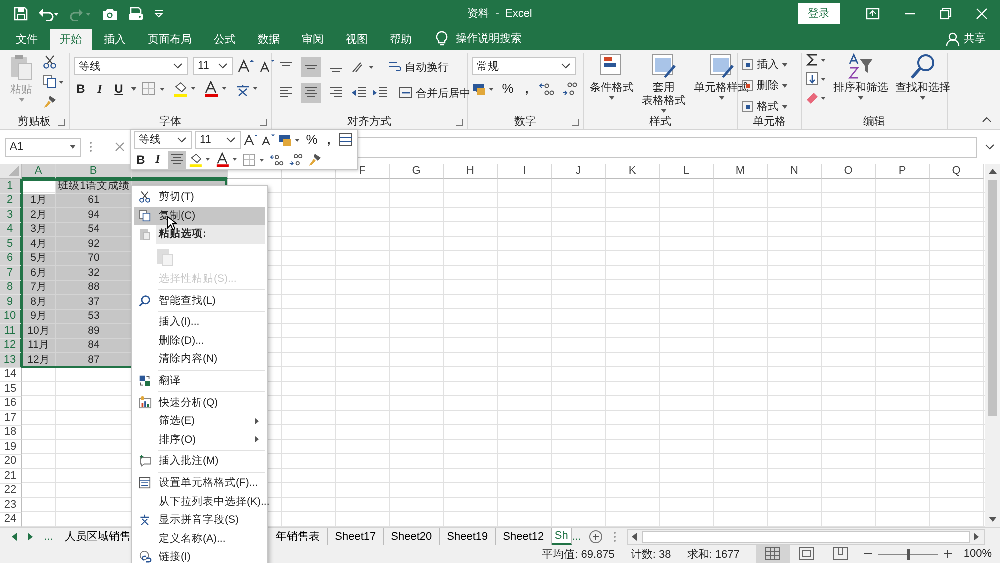  What do you see at coordinates (992, 345) in the screenshot?
I see `vertical-scrollbar` at bounding box center [992, 345].